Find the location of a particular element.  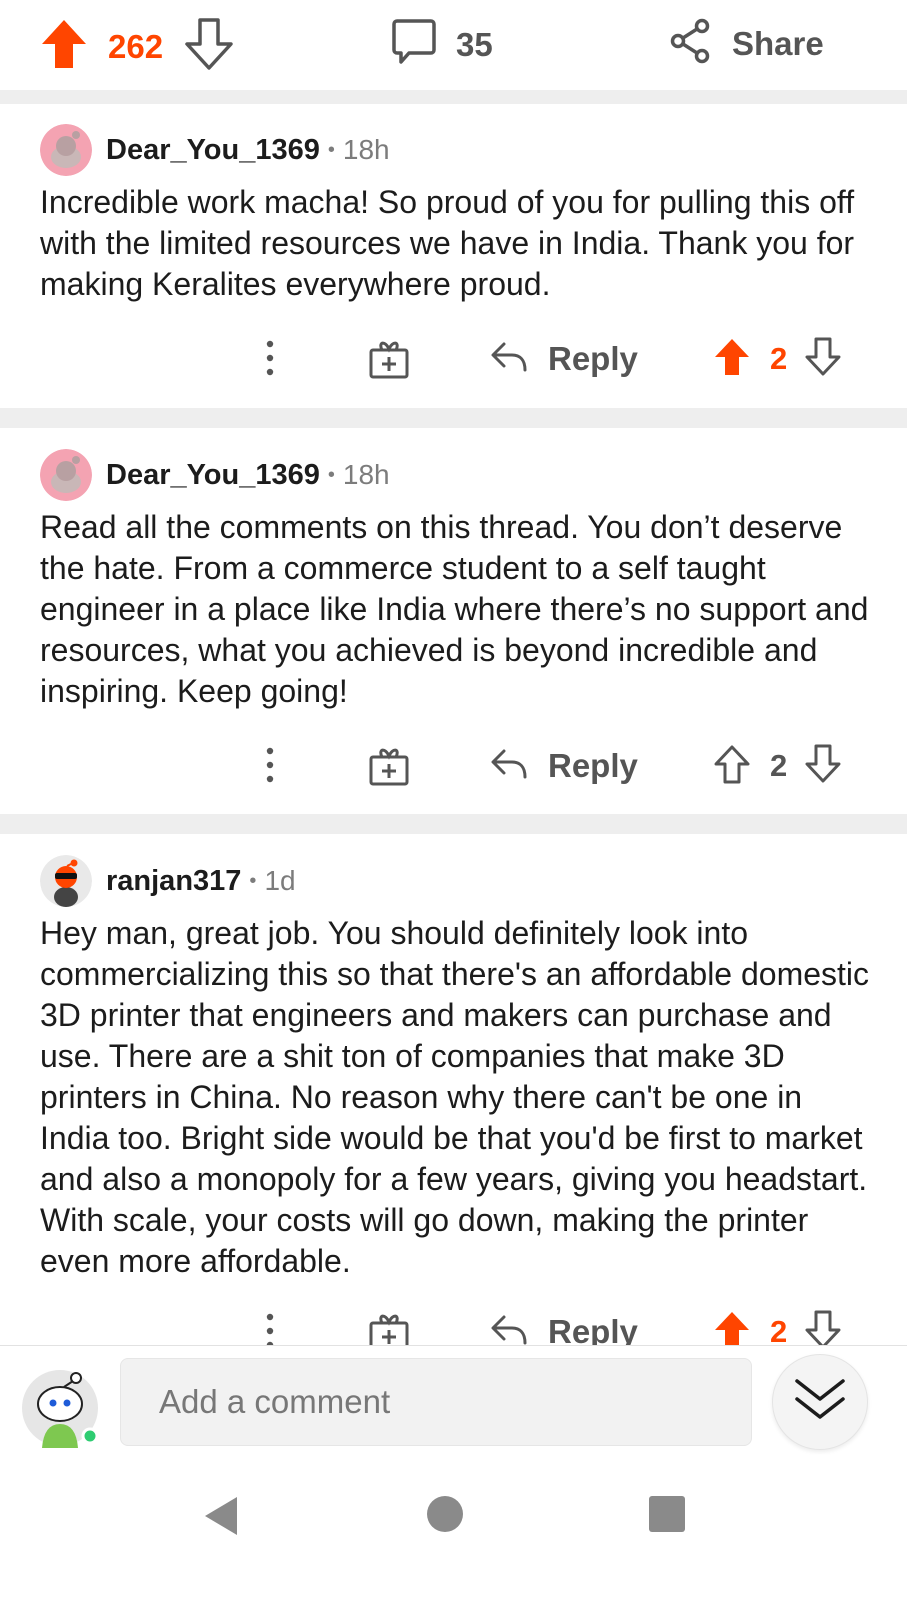

share-label: Share is located at coordinates (778, 43).